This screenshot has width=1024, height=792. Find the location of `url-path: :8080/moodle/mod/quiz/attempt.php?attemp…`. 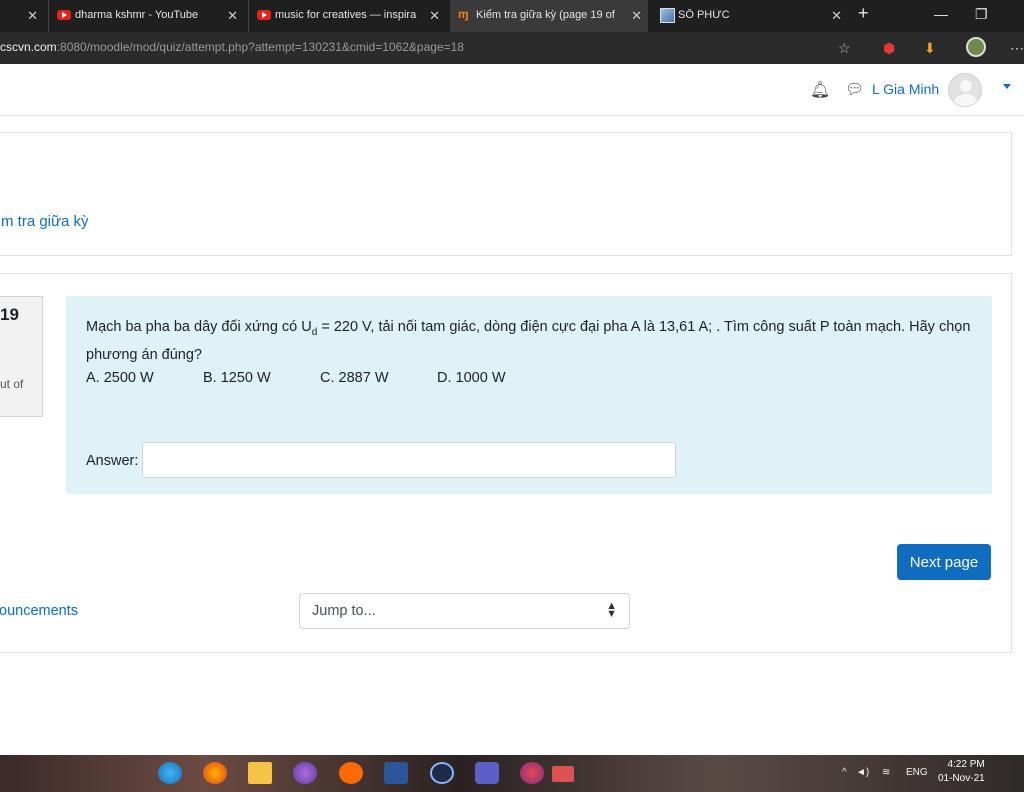

url-path: :8080/moodle/mod/quiz/attempt.php?attemp… is located at coordinates (260, 47).